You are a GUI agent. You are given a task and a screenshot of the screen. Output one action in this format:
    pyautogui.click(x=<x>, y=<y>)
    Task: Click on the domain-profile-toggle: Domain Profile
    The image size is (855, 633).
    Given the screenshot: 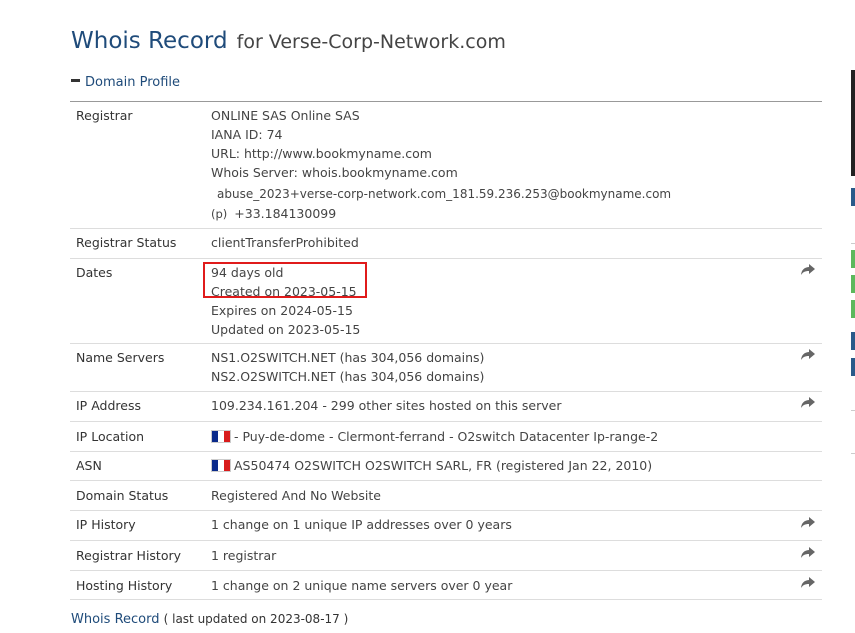 What is the action you would take?
    pyautogui.click(x=125, y=82)
    